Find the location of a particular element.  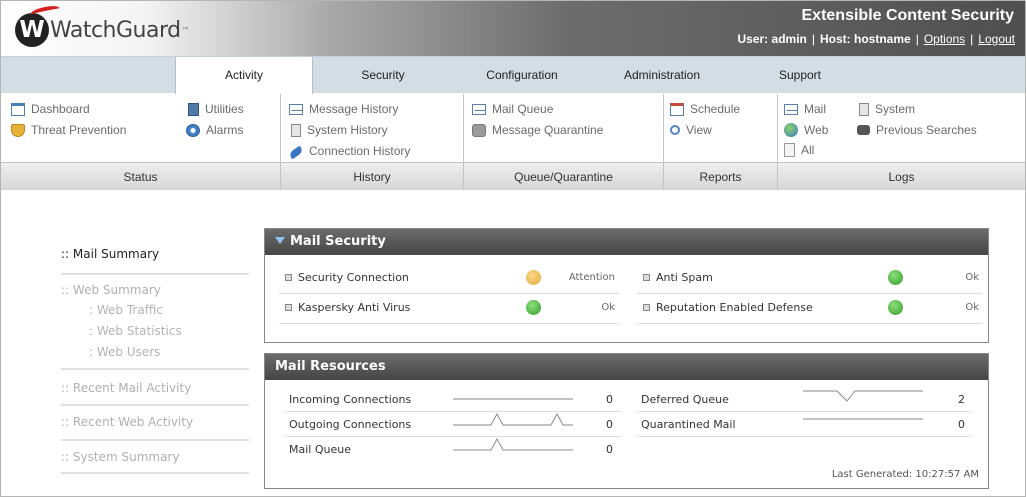

nav-recent-web-label: :: Recent Web Activity is located at coordinates (155, 422).